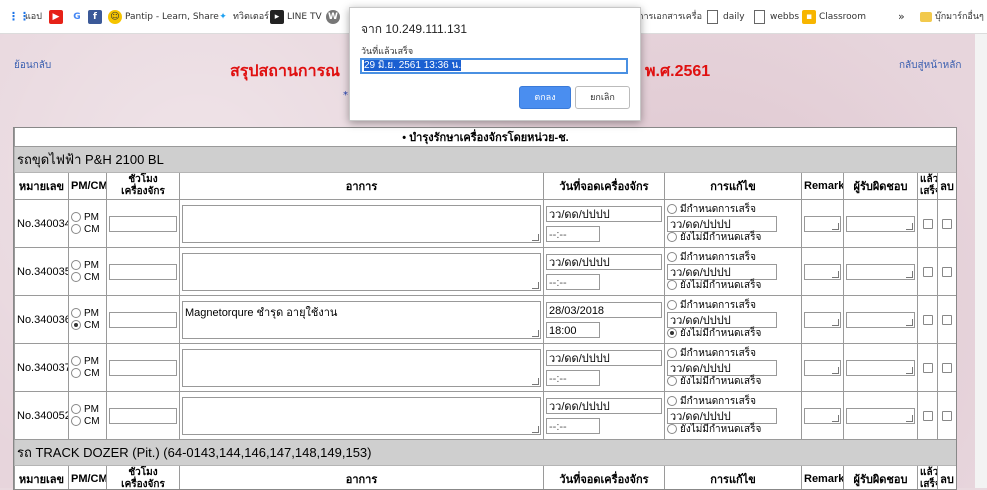  Describe the element at coordinates (223, 17) in the screenshot. I see `twitter-icon: ✦` at that location.